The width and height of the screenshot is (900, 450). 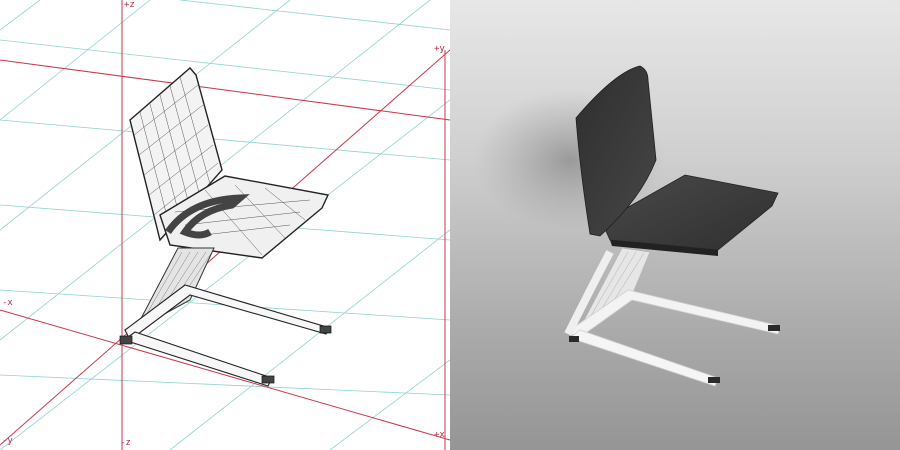 What do you see at coordinates (439, 49) in the screenshot?
I see `axis-label-plus-y: +y` at bounding box center [439, 49].